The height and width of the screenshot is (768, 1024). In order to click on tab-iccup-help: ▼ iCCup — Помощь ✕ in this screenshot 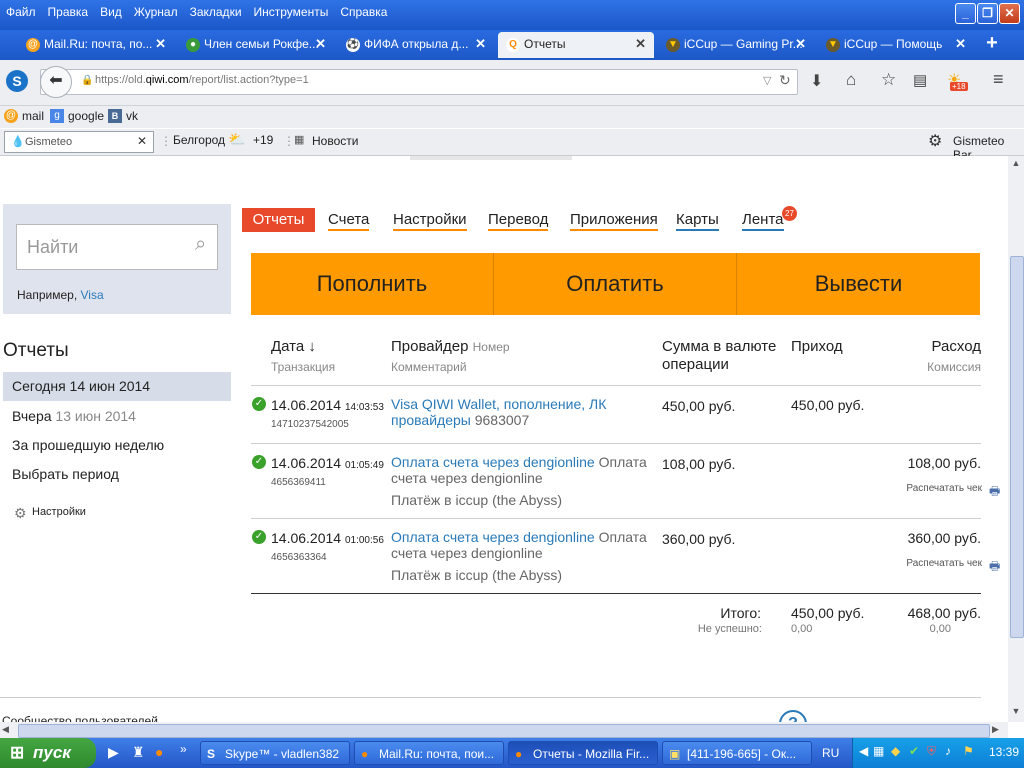, I will do `click(896, 45)`.